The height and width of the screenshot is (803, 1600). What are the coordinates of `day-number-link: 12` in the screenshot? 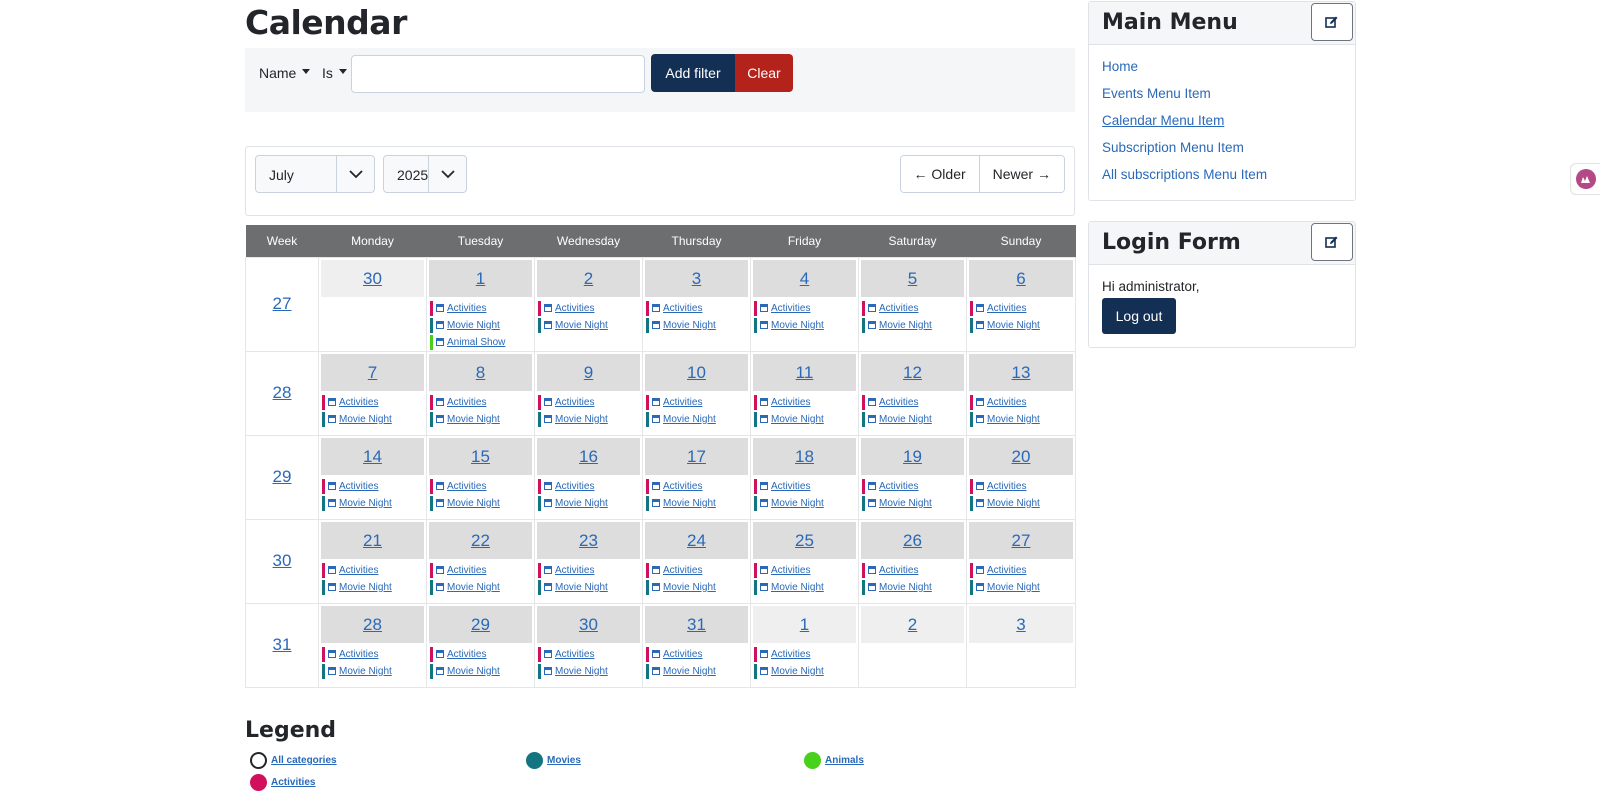 It's located at (912, 372).